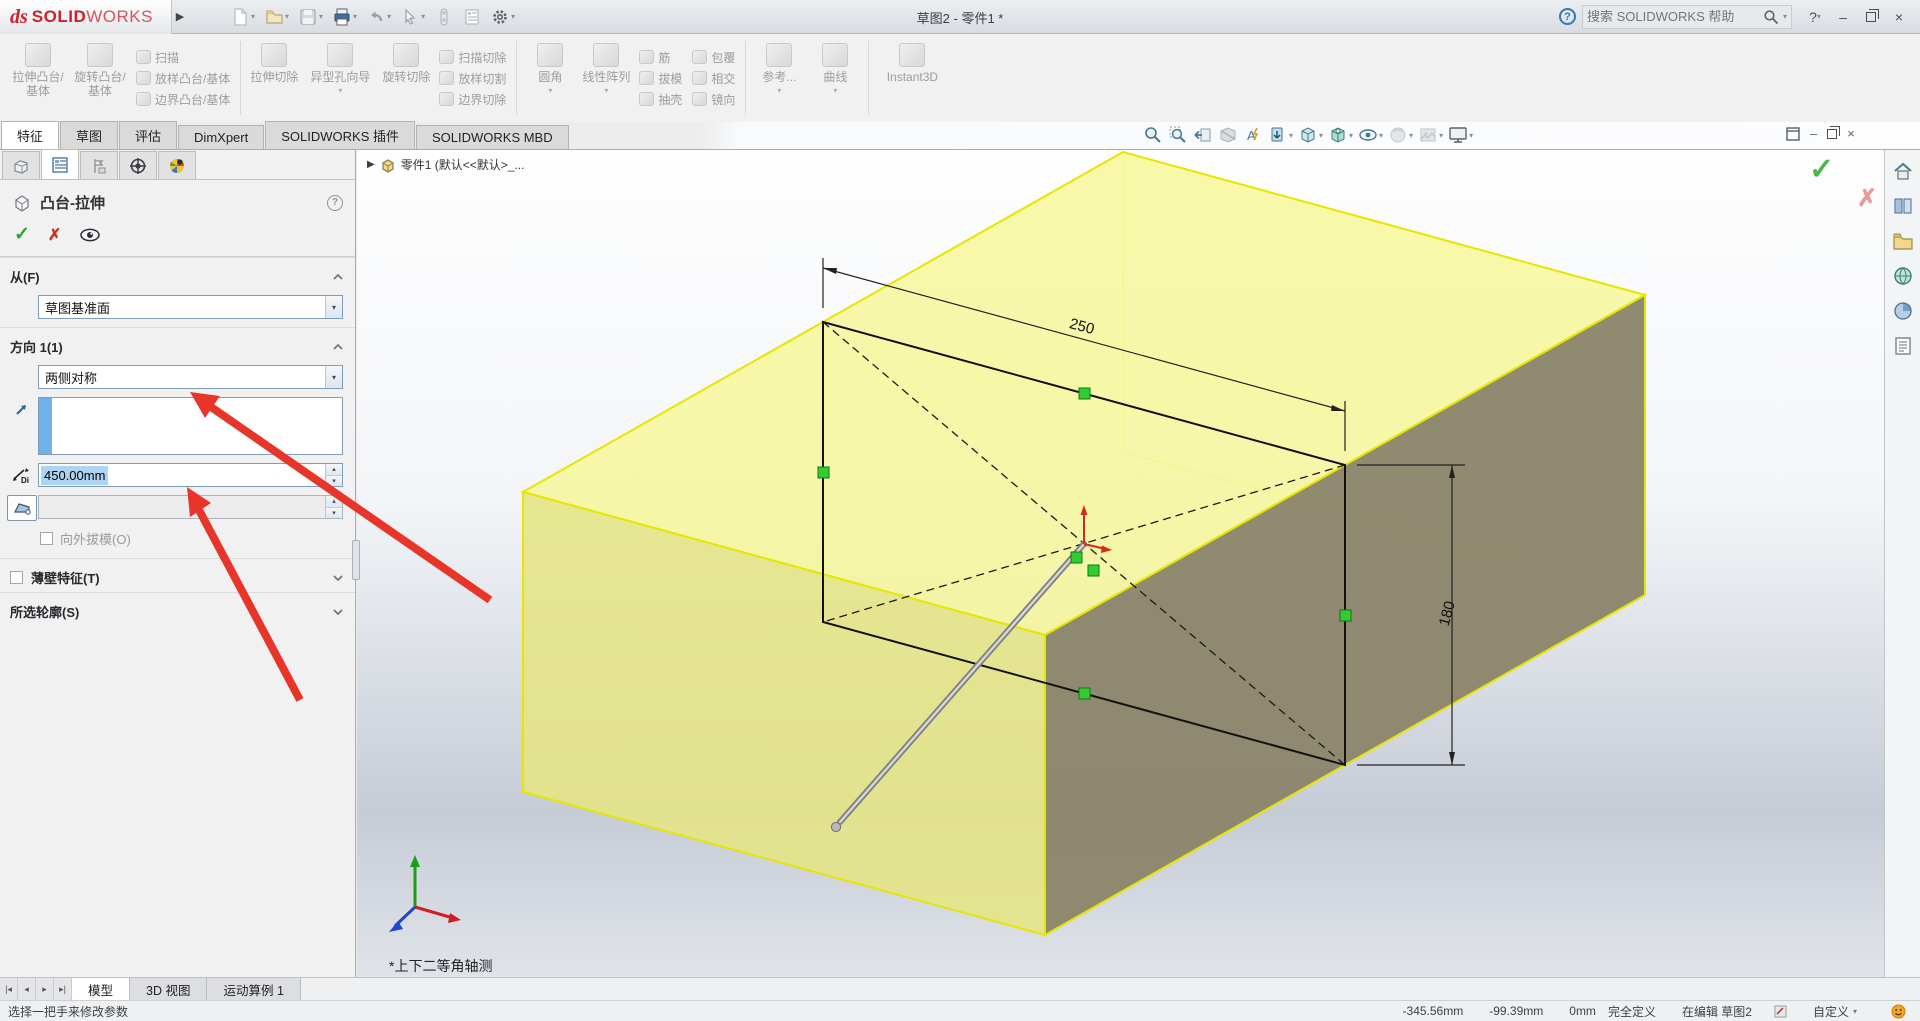 This screenshot has width=1920, height=1021. I want to click on outward-draft-checkbox, so click(46, 538).